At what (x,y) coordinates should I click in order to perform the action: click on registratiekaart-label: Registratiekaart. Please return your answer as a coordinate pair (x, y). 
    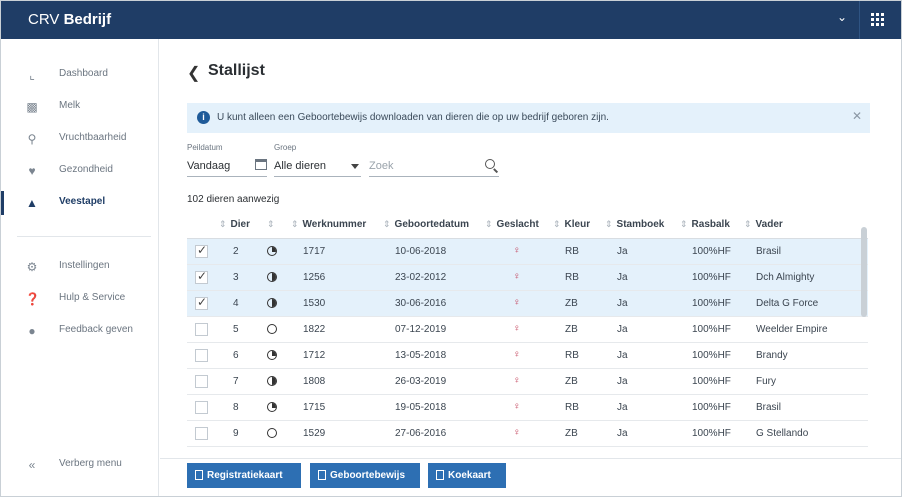
    Looking at the image, I should click on (245, 475).